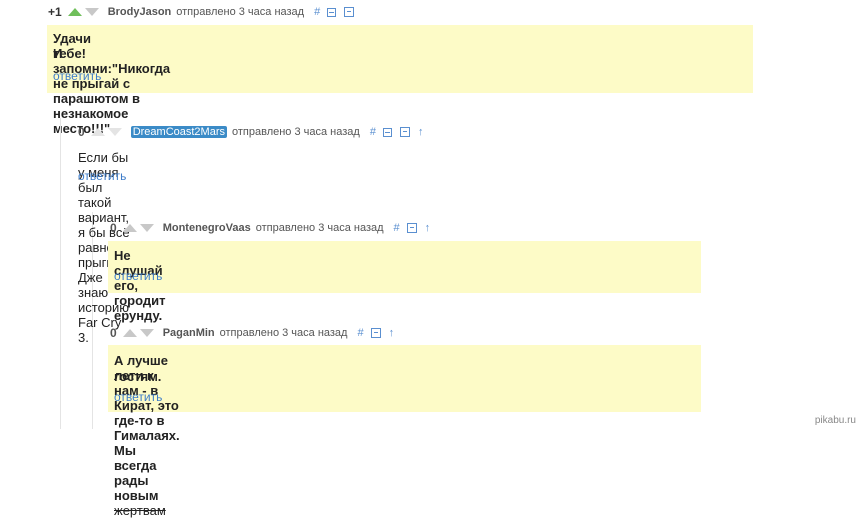 The width and height of the screenshot is (860, 518). Describe the element at coordinates (140, 510) in the screenshot. I see `strikethrough-word: жертвам` at that location.